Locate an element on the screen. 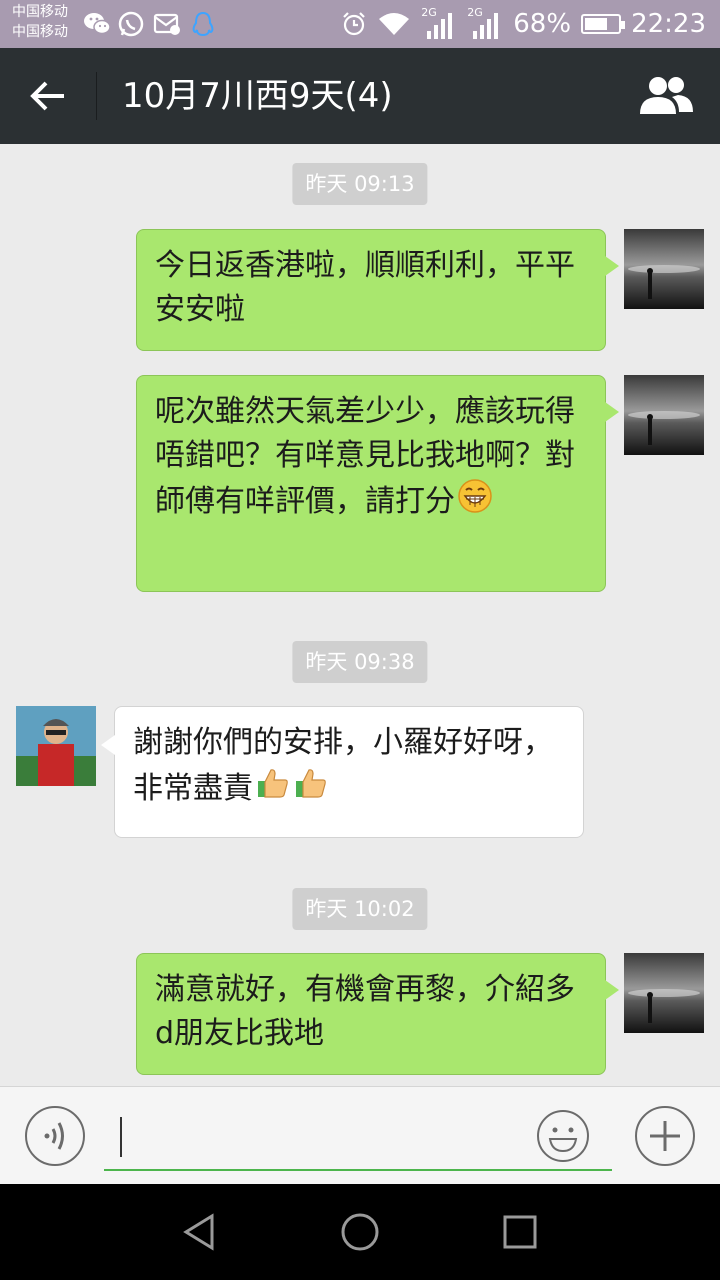  qq-icon is located at coordinates (203, 24).